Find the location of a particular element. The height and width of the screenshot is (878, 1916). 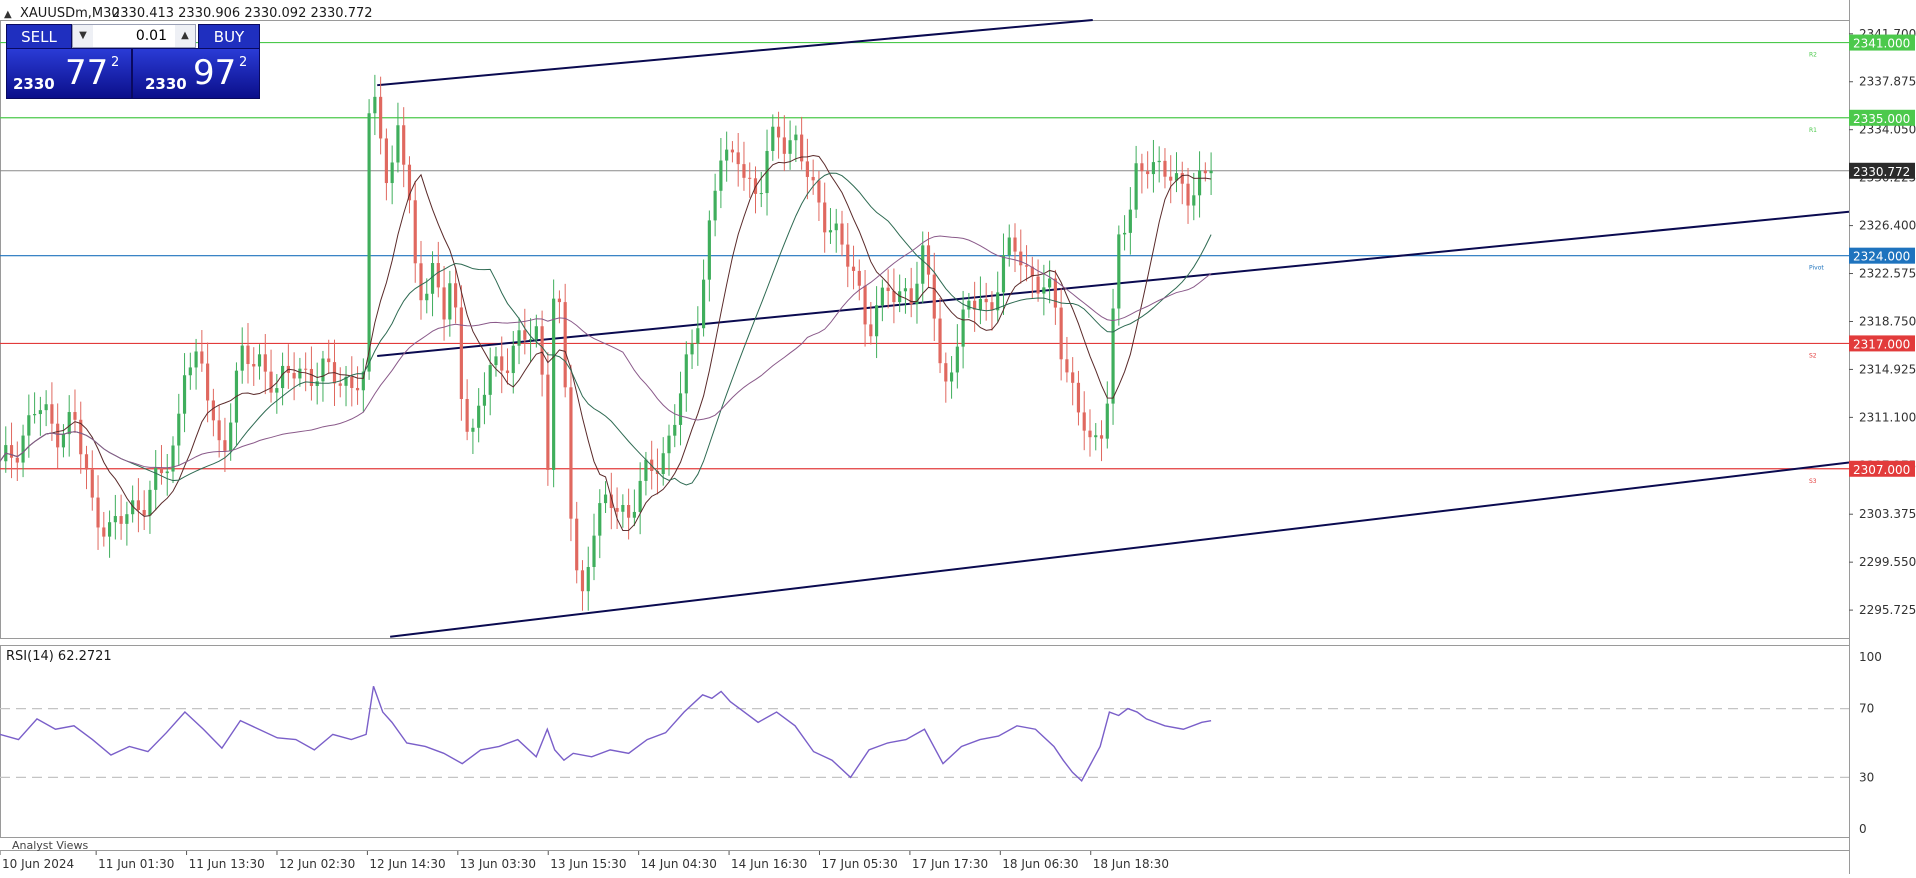

buy-price-panel: 2330 97 2 is located at coordinates (196, 73).